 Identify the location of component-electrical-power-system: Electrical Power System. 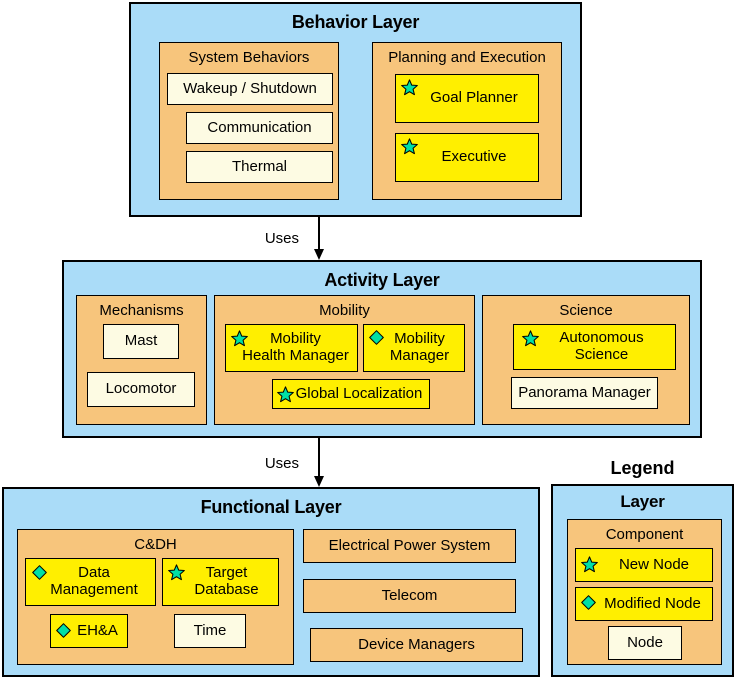
(409, 546).